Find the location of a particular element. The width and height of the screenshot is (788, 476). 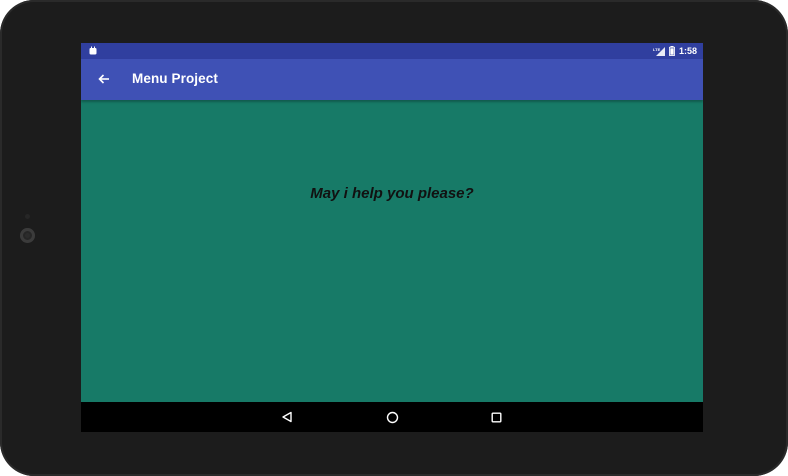

help-message: May i help you please? is located at coordinates (392, 193).